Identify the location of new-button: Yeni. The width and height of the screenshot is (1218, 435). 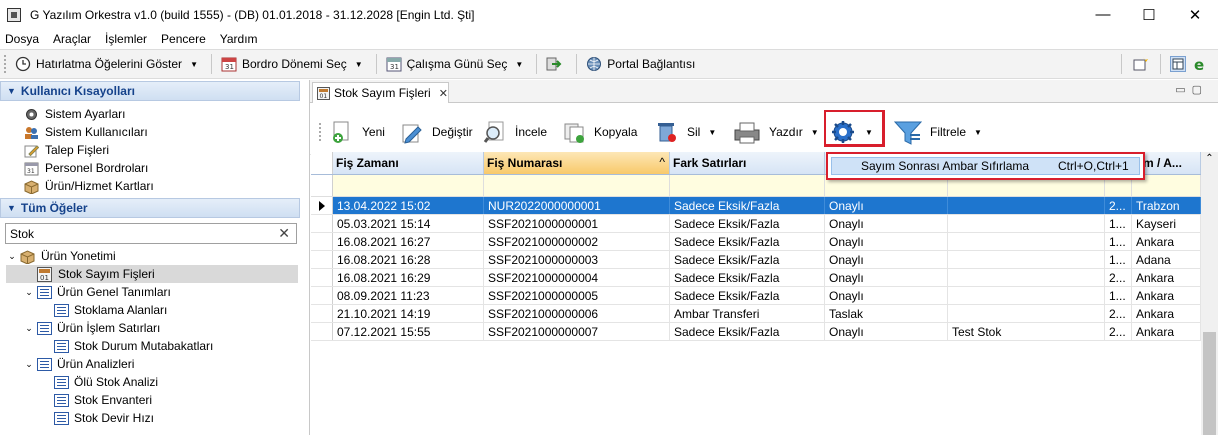
(357, 132).